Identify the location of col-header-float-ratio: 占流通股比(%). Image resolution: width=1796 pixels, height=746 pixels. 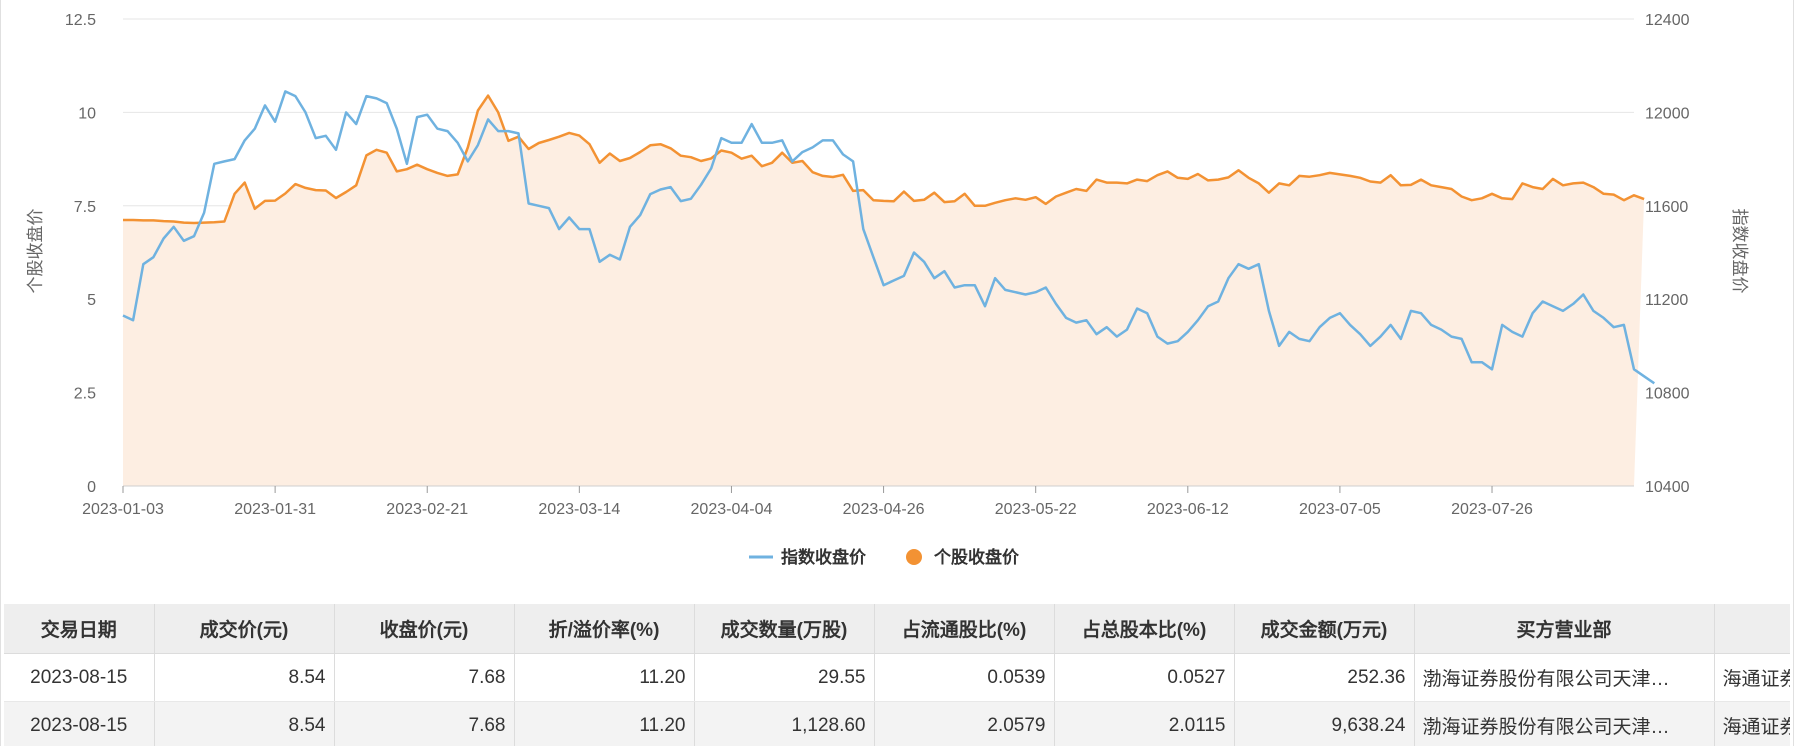
(964, 629).